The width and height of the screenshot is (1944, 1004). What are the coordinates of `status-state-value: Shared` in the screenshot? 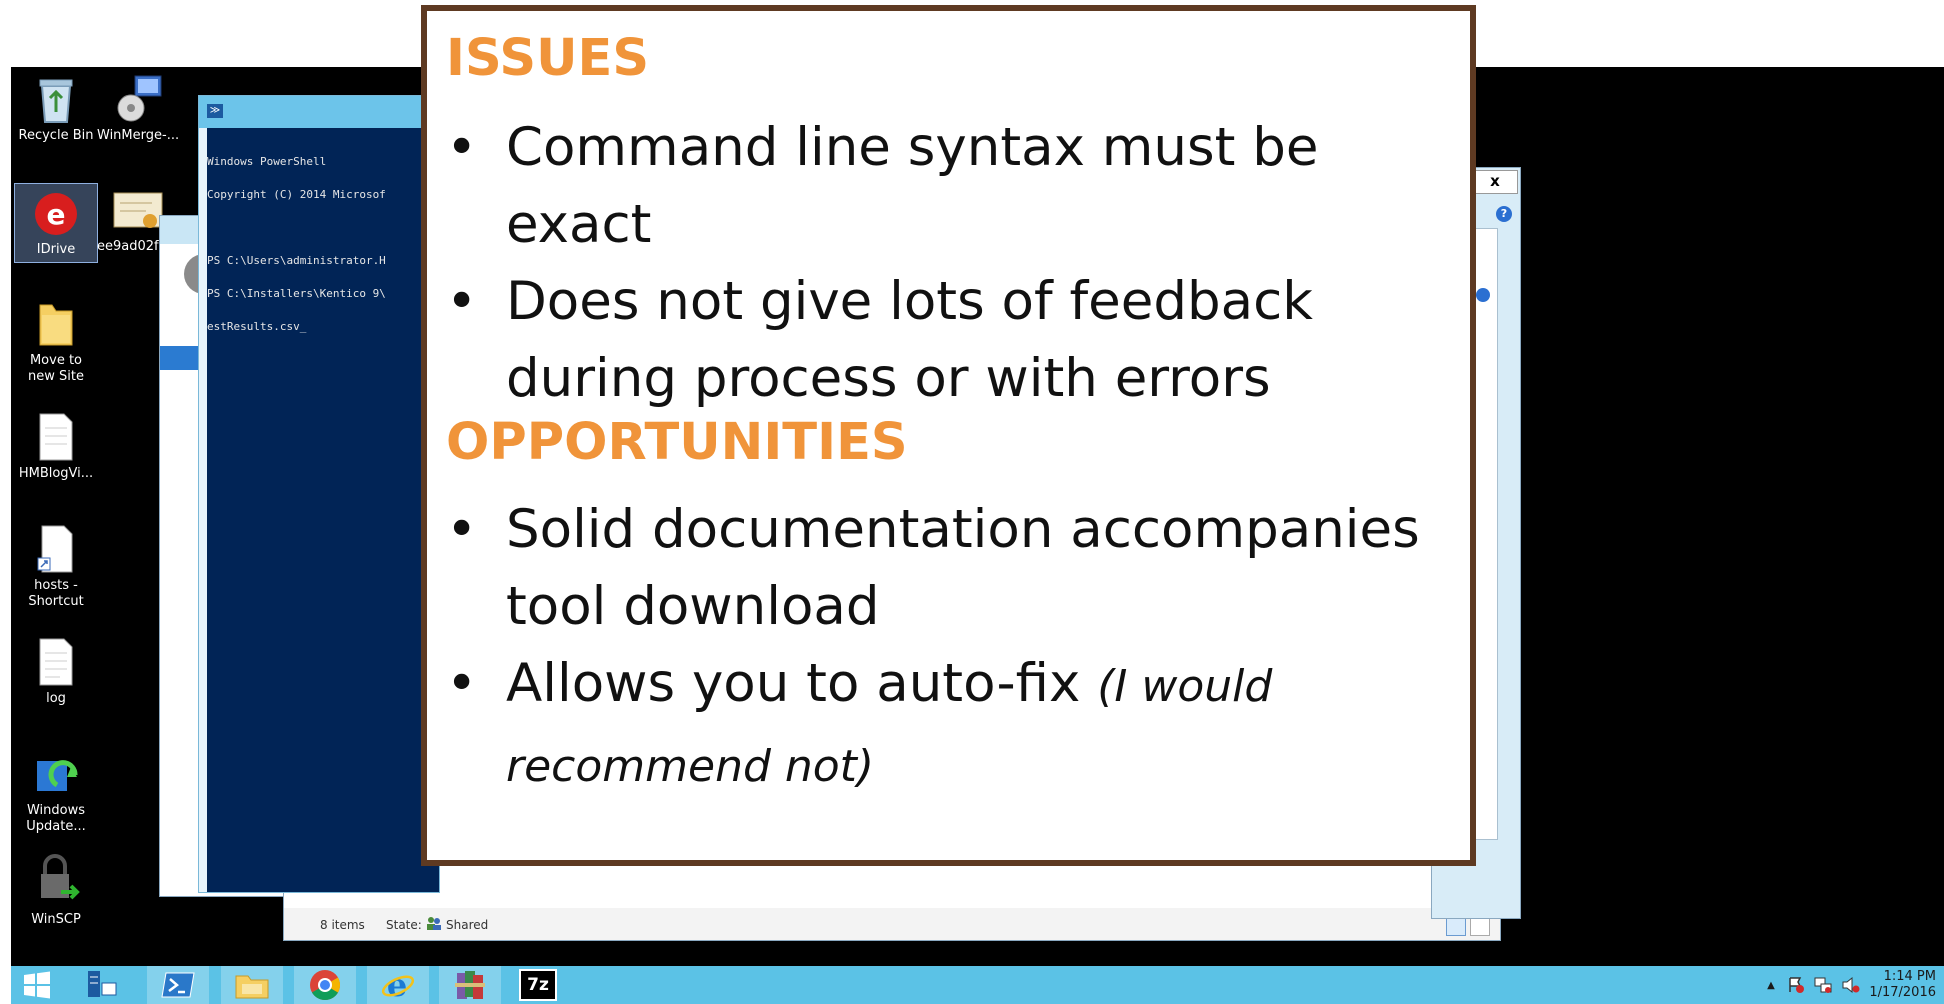 It's located at (467, 925).